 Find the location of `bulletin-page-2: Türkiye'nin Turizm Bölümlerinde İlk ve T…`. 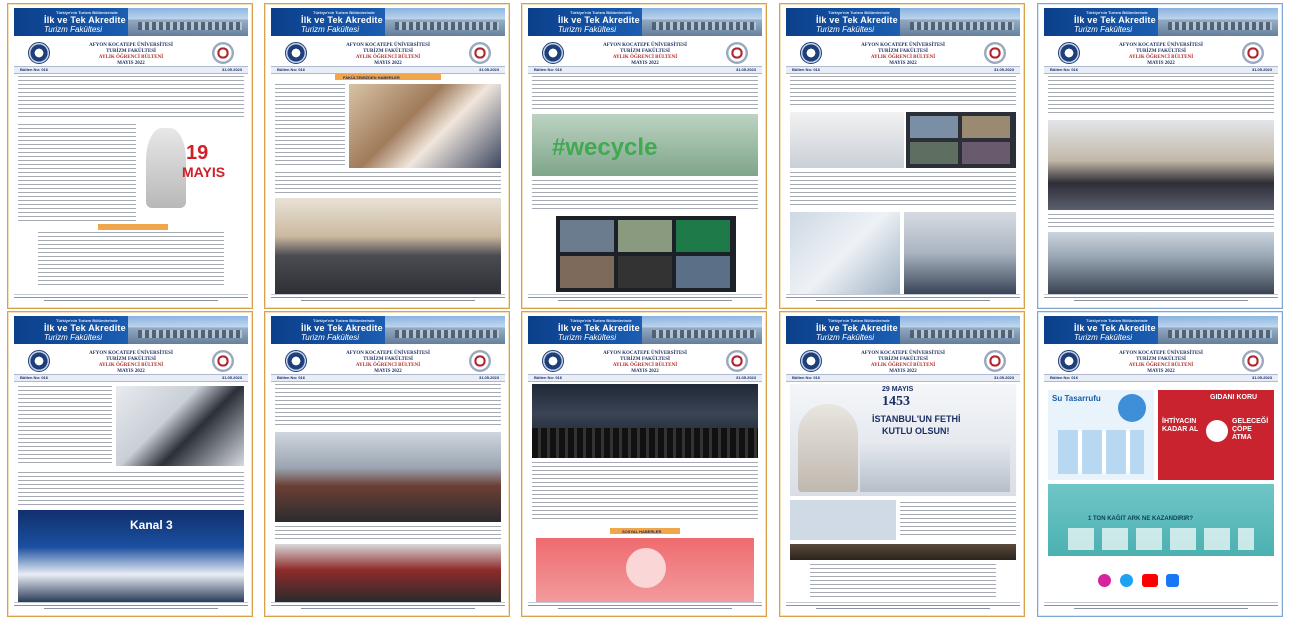

bulletin-page-2: Türkiye'nin Turizm Bölümlerinde İlk ve T… is located at coordinates (387, 156).